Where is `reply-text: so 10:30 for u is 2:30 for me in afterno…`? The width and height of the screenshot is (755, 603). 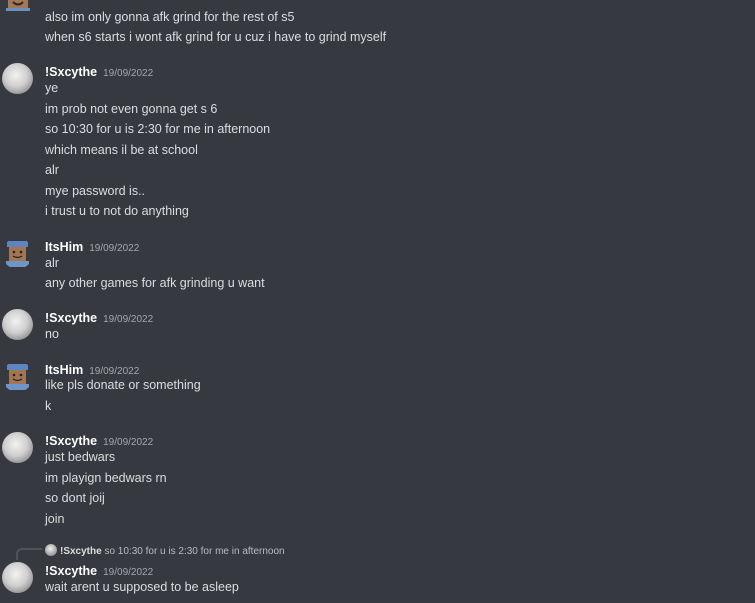 reply-text: so 10:30 for u is 2:30 for me in afterno… is located at coordinates (194, 551).